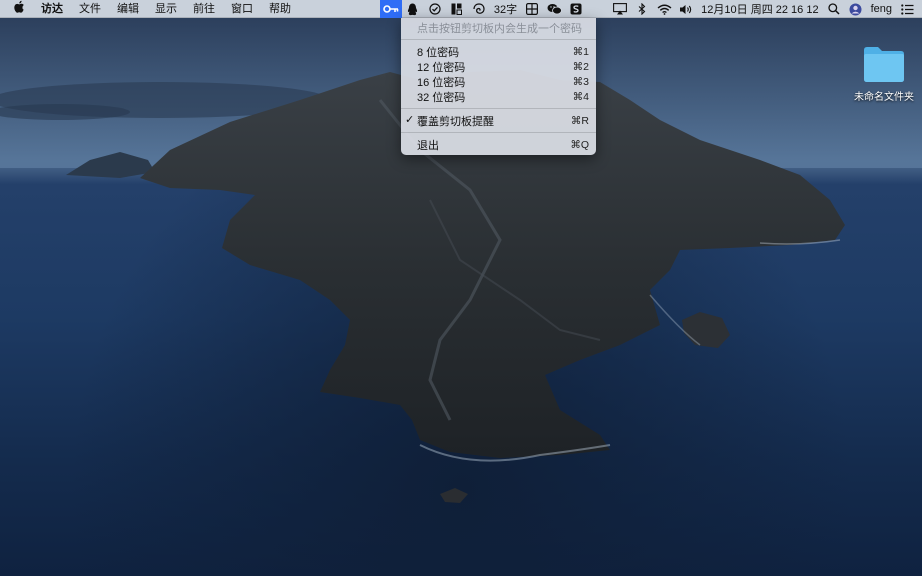 The width and height of the screenshot is (922, 576). Describe the element at coordinates (390, 9) in the screenshot. I see `password-key-icon` at that location.